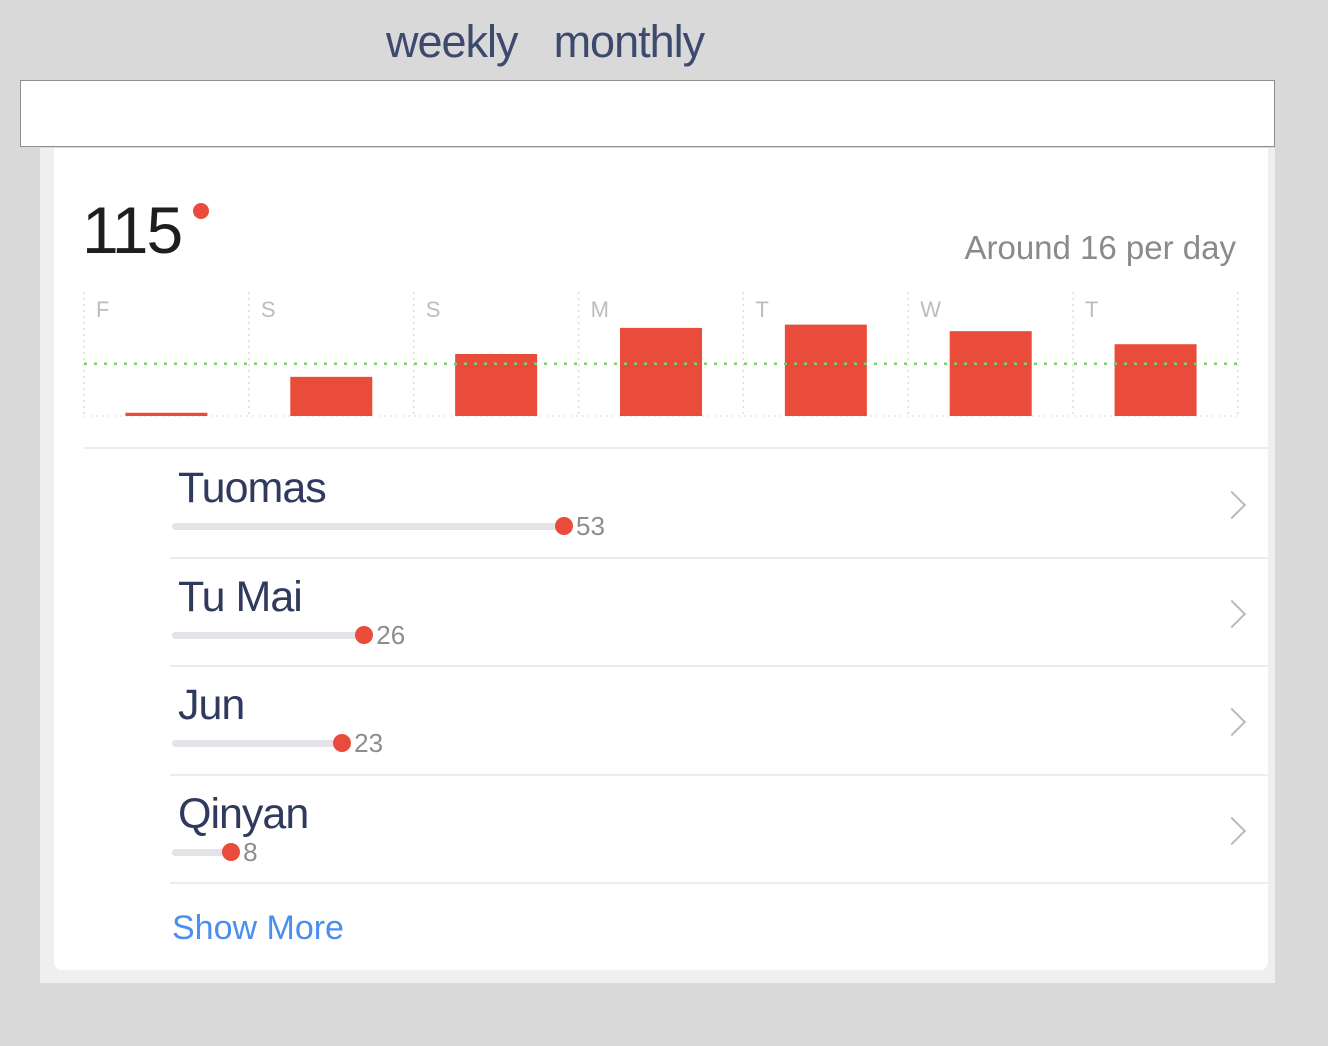 The width and height of the screenshot is (1328, 1046). What do you see at coordinates (250, 851) in the screenshot?
I see `count-value: 8` at bounding box center [250, 851].